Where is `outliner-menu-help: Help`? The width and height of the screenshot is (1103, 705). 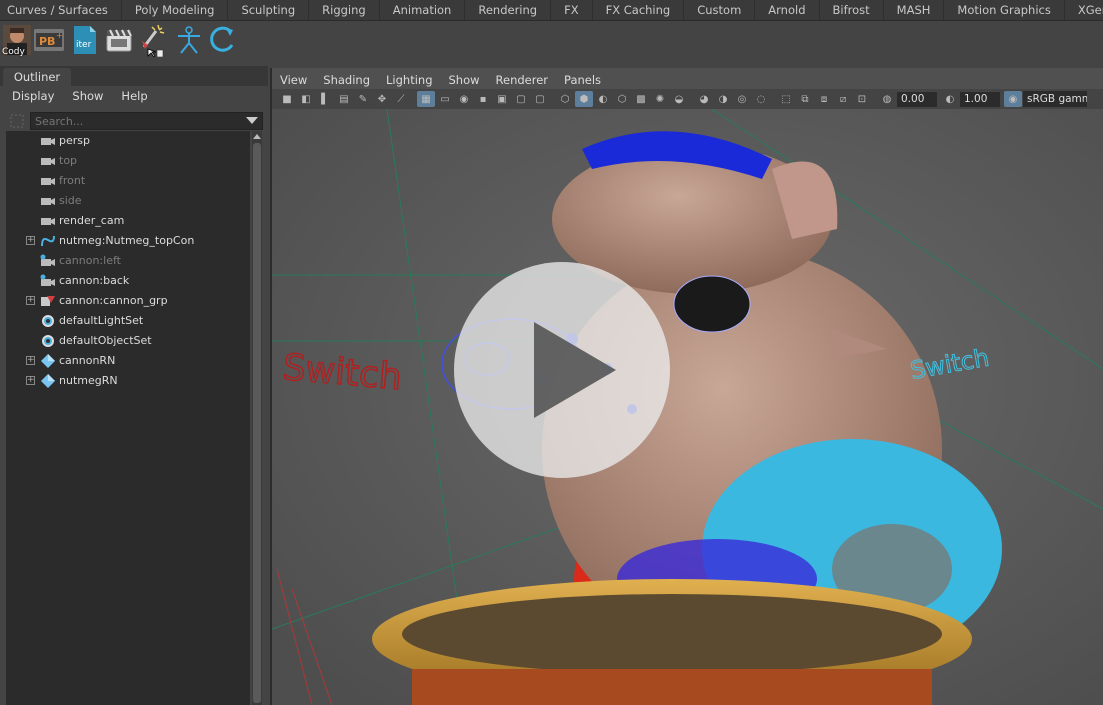 outliner-menu-help: Help is located at coordinates (131, 96).